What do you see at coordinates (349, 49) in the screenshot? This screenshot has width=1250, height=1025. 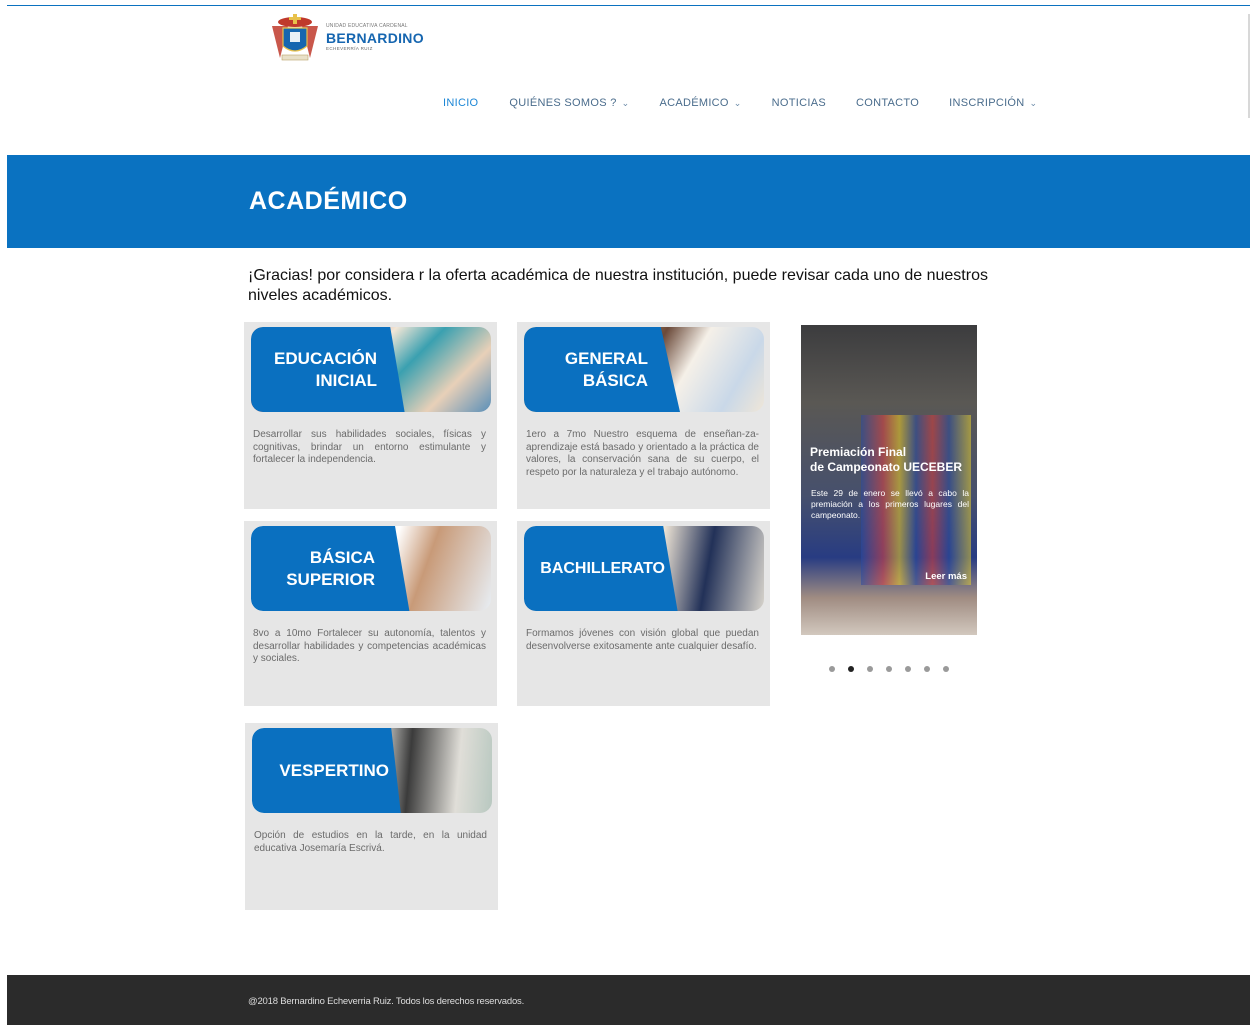 I see `logo-sub-text: ECHEVERRÍA RUIZ` at bounding box center [349, 49].